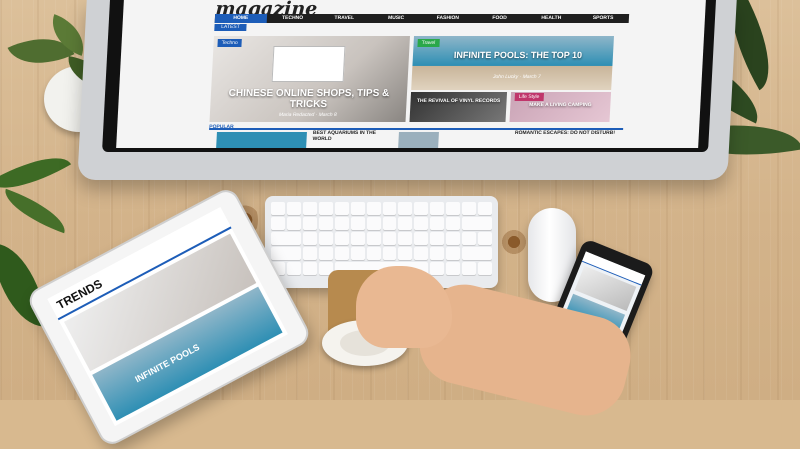  What do you see at coordinates (529, 97) in the screenshot?
I see `card-tag: Life Style` at bounding box center [529, 97].